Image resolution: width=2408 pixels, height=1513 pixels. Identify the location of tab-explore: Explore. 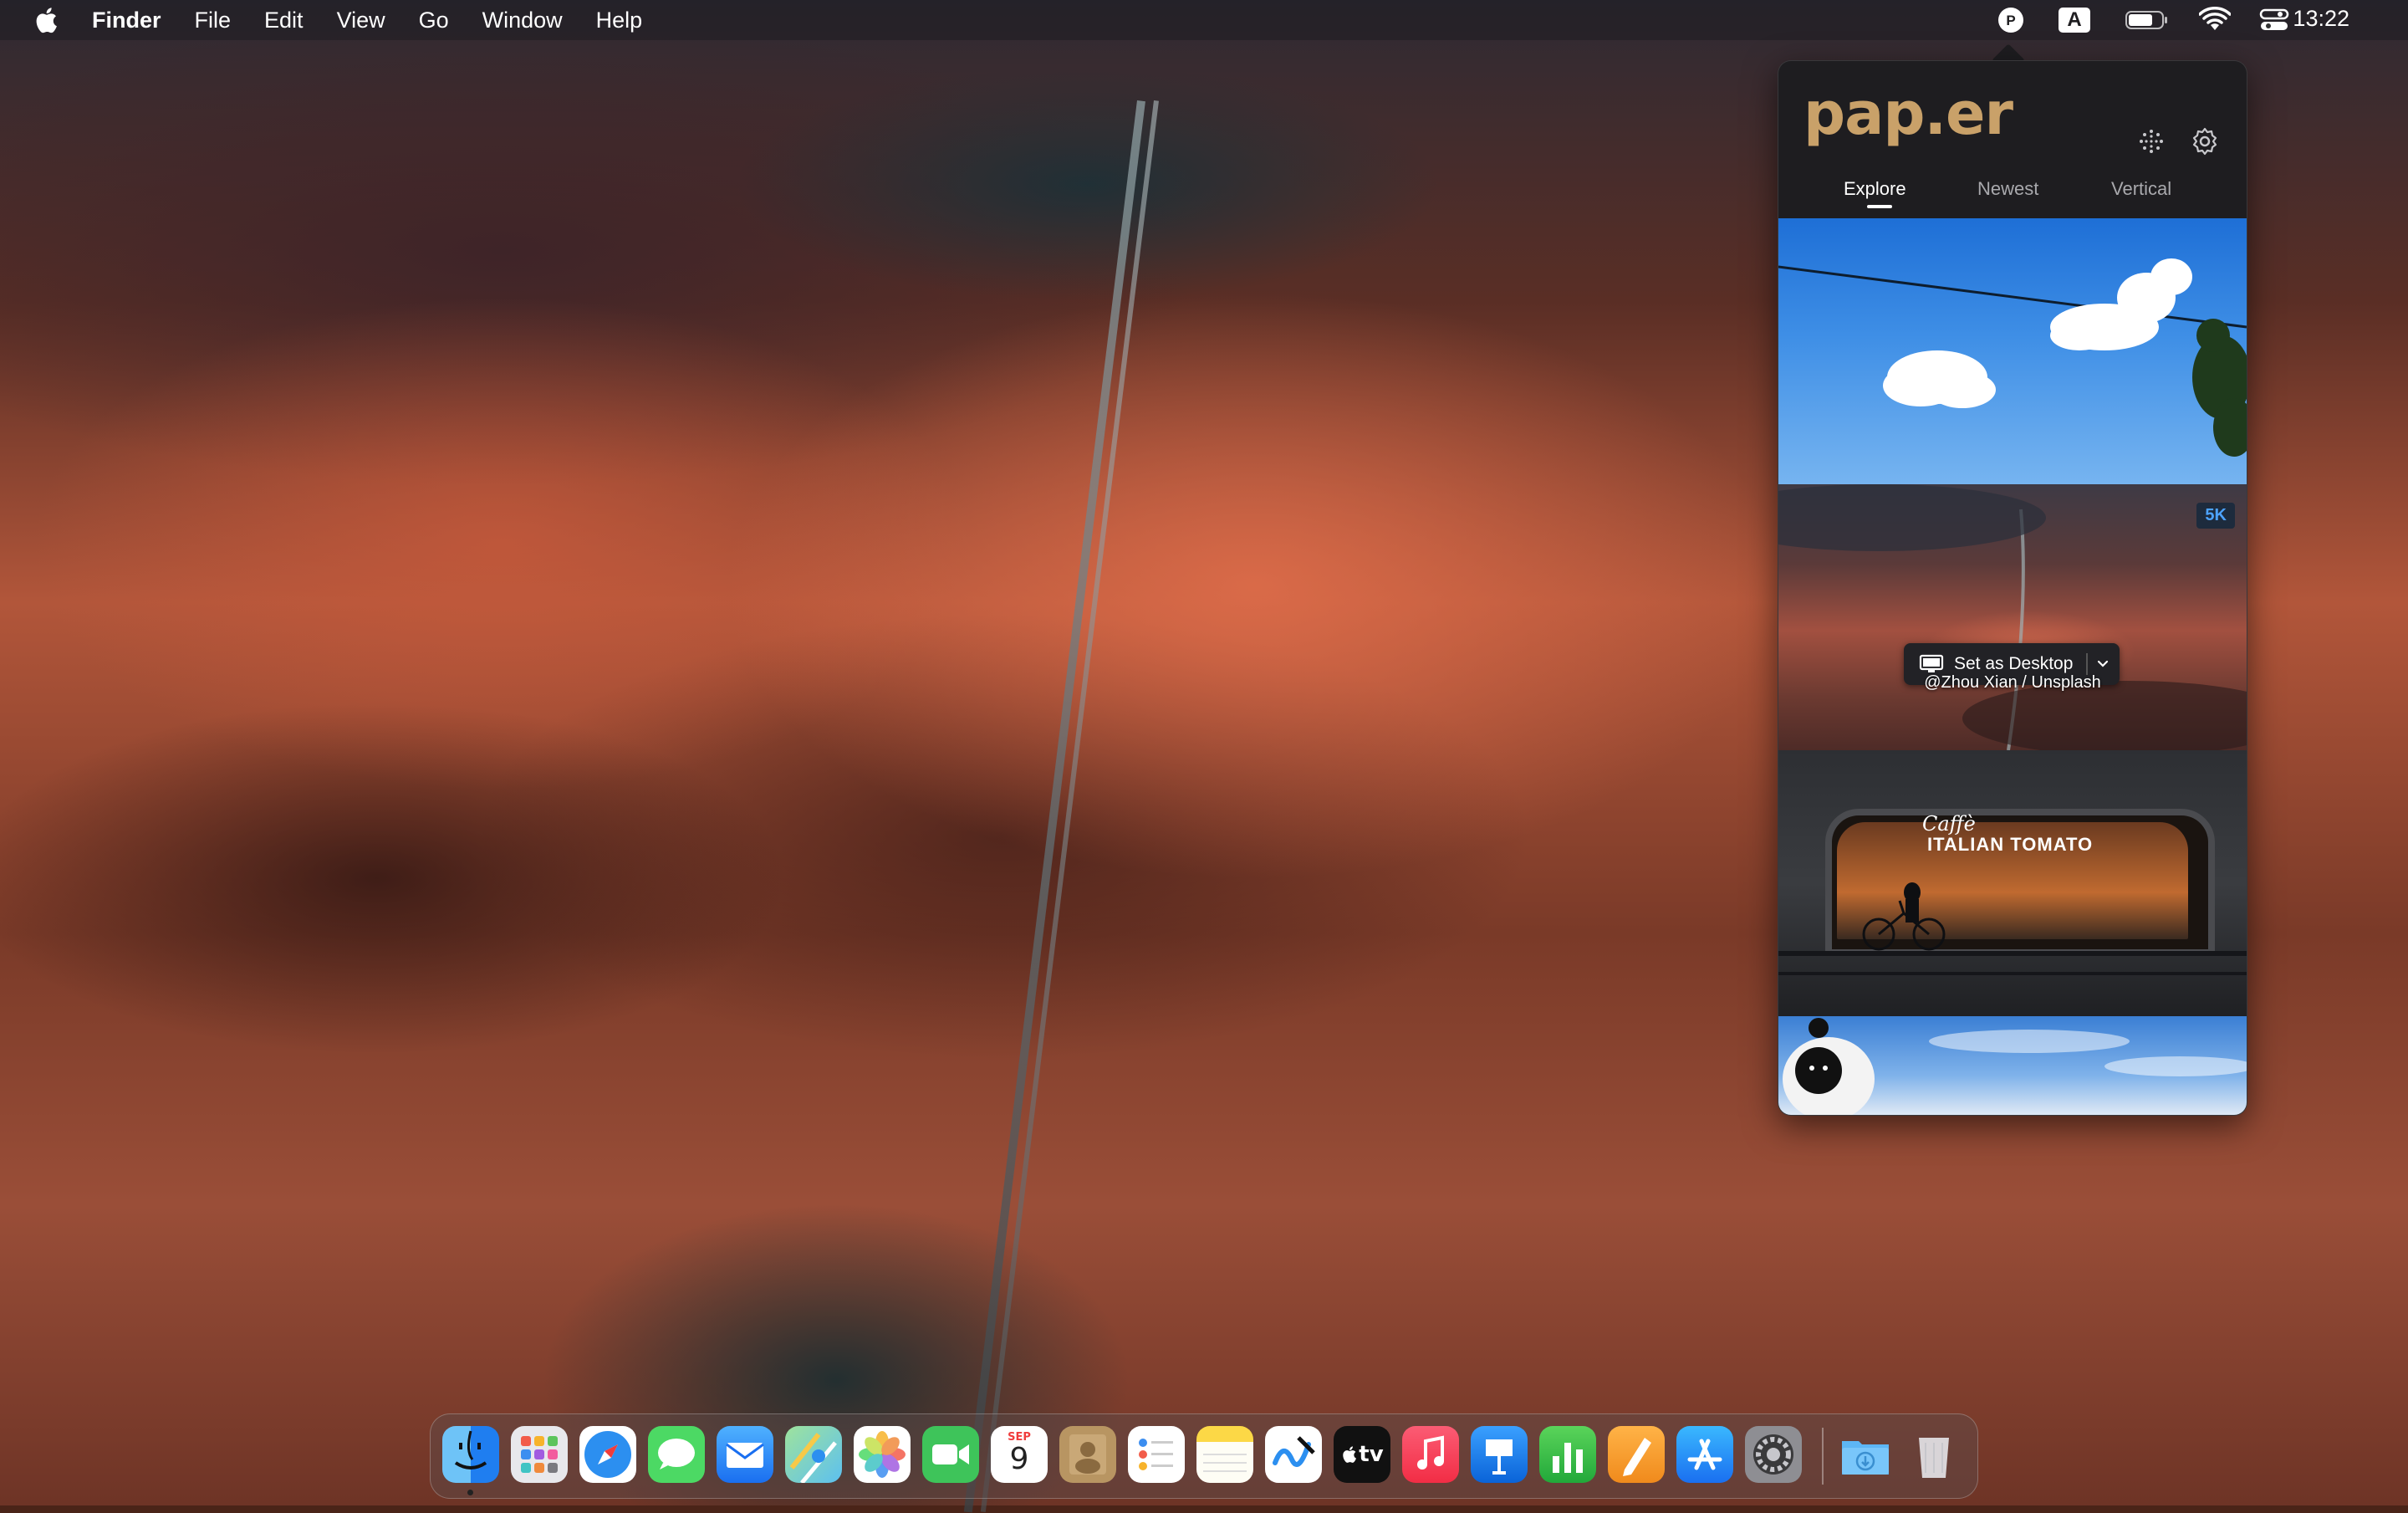
(1875, 189).